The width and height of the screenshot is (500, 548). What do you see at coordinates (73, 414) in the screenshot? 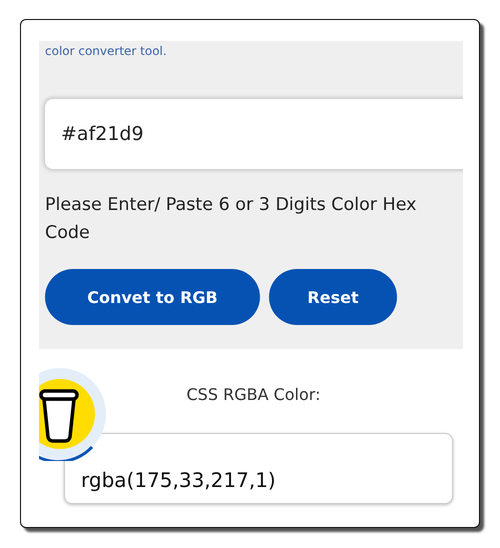
I see `coffee-cup-button` at bounding box center [73, 414].